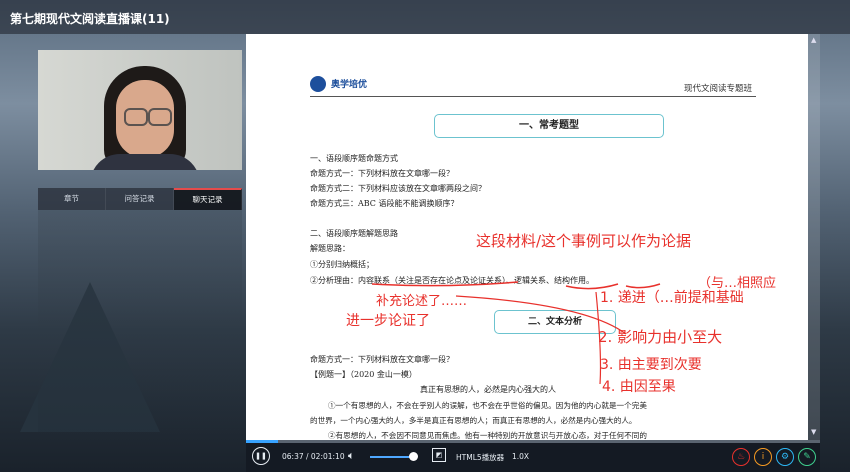  What do you see at coordinates (140, 110) in the screenshot?
I see `webcam-video` at bounding box center [140, 110].